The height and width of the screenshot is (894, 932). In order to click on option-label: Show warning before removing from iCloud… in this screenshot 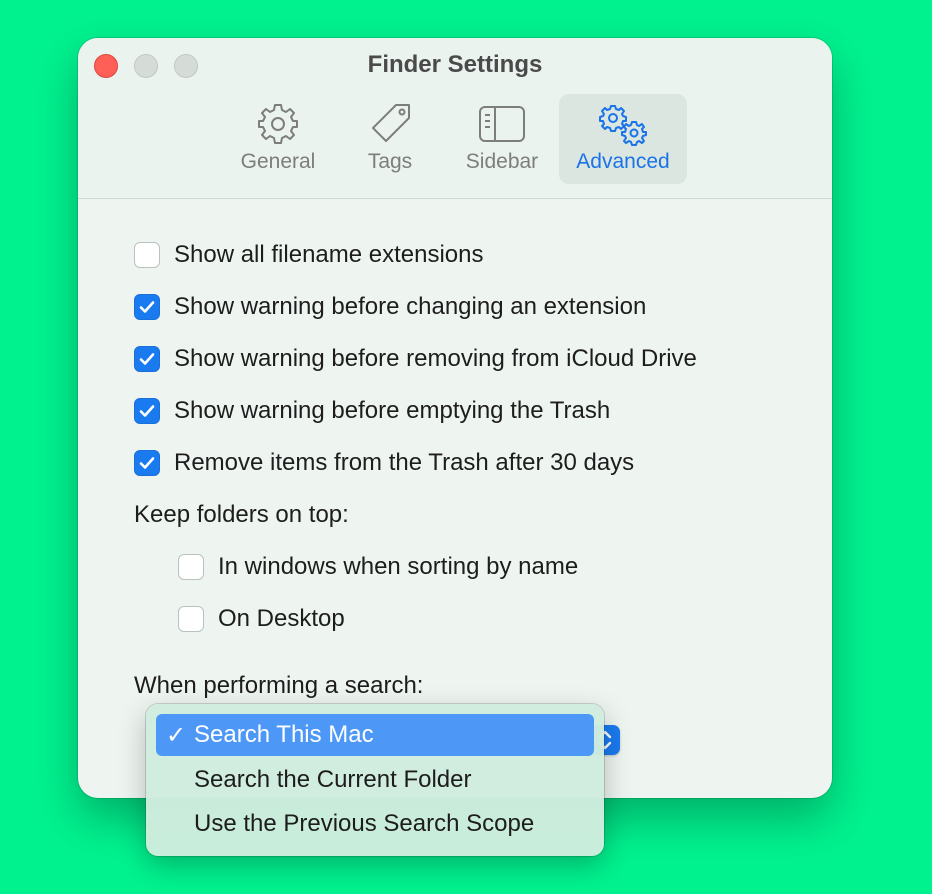, I will do `click(435, 358)`.